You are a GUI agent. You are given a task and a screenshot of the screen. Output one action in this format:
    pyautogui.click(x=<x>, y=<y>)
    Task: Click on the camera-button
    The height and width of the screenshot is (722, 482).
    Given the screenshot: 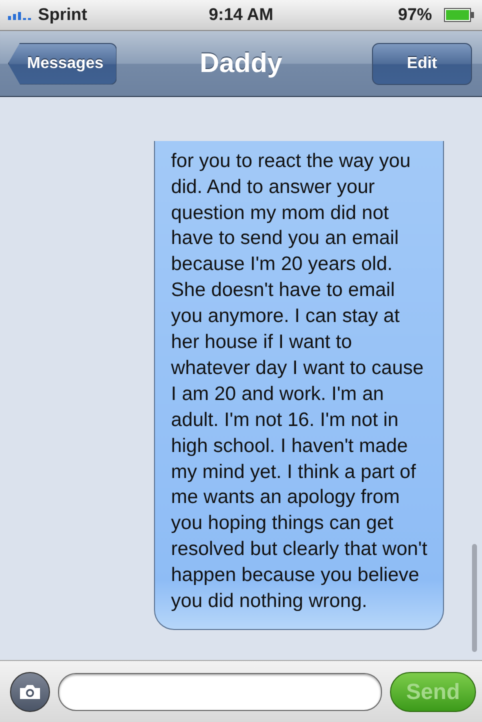 What is the action you would take?
    pyautogui.click(x=30, y=692)
    